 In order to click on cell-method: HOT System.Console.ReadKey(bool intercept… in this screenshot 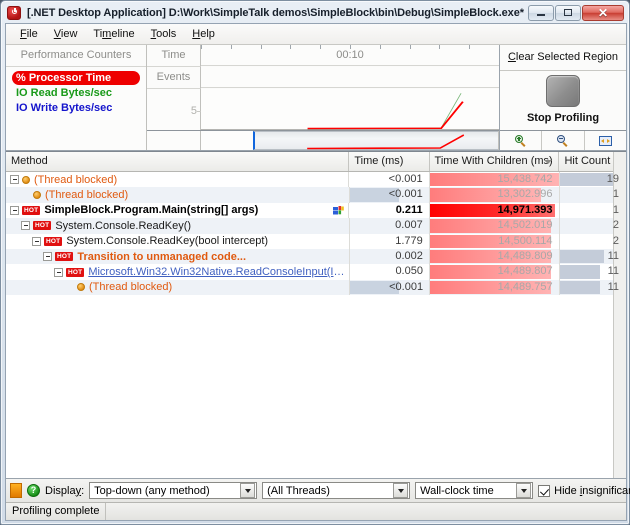, I will do `click(178, 241)`.